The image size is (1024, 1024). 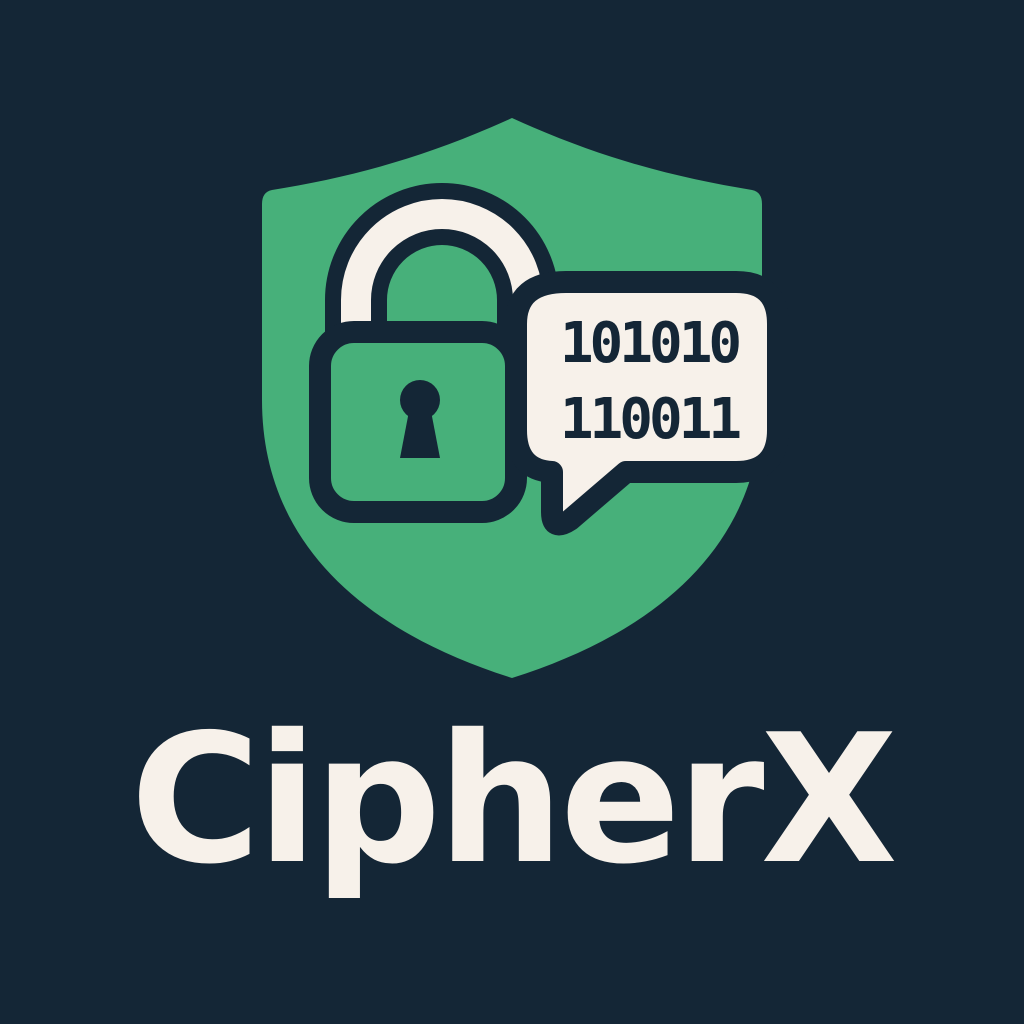 I want to click on binary-line-1: 101010, so click(x=650, y=343).